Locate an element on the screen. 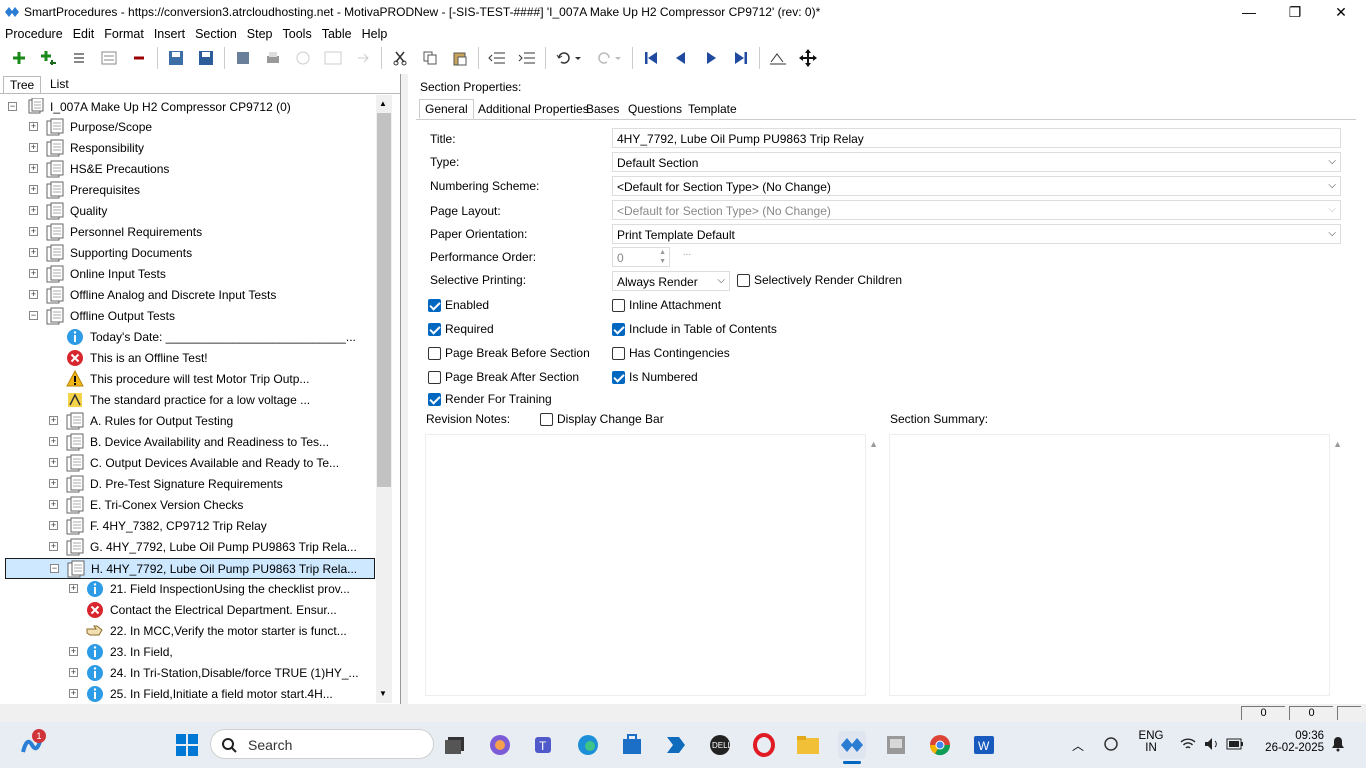  tab-questions: Questions is located at coordinates (655, 109).